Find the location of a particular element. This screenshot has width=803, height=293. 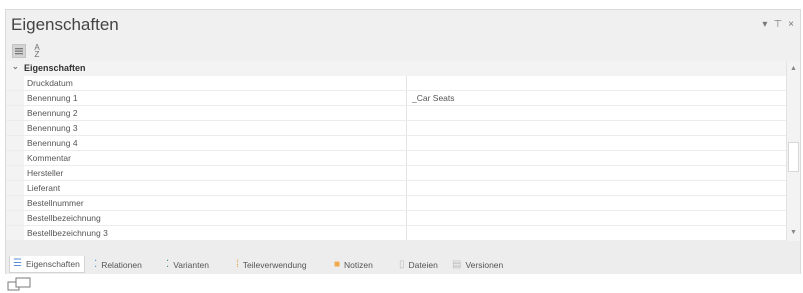

versions-icon: ▤ is located at coordinates (457, 264).